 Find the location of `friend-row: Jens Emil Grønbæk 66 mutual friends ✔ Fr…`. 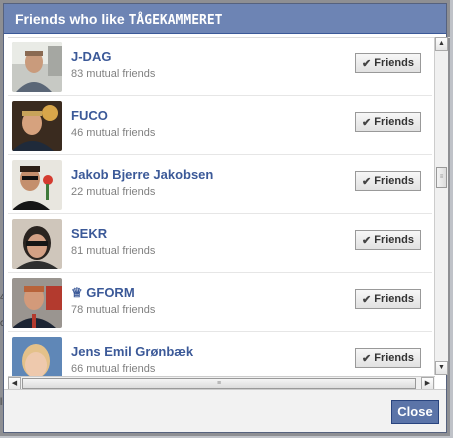

friend-row: Jens Emil Grønbæk 66 mutual friends ✔ Fr… is located at coordinates (220, 355).